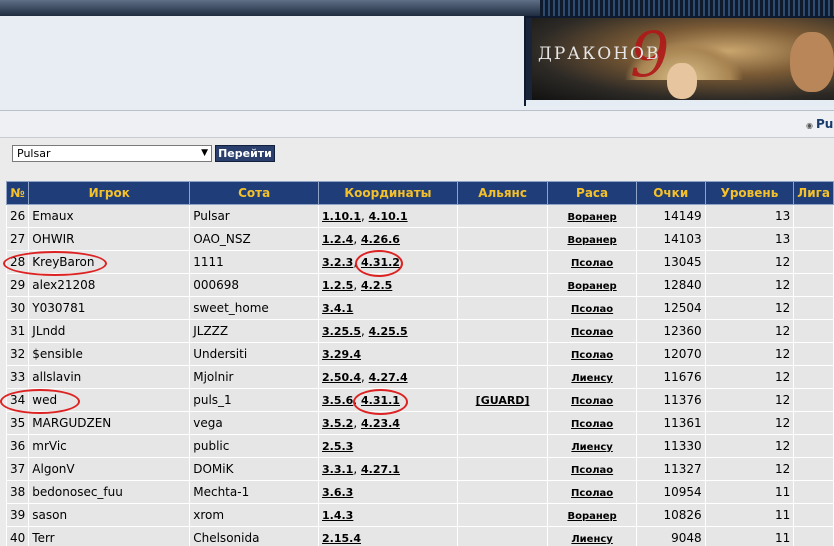 The height and width of the screenshot is (546, 834). Describe the element at coordinates (670, 331) in the screenshot. I see `score-value: 12360` at that location.